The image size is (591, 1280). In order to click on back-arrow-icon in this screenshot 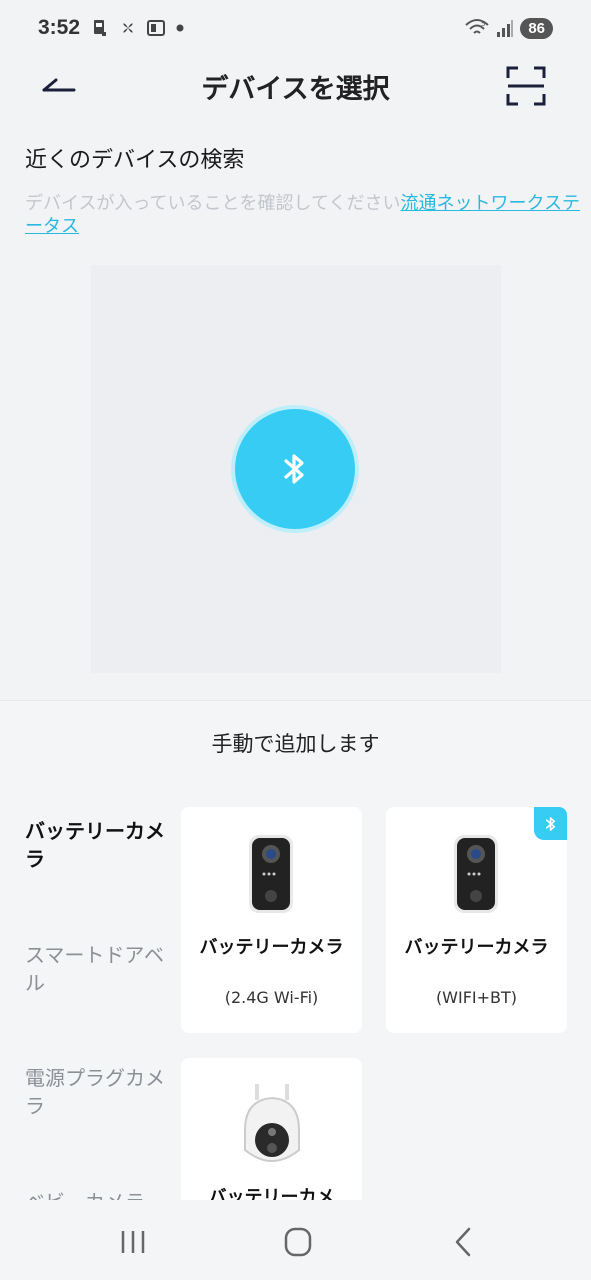, I will do `click(59, 87)`.